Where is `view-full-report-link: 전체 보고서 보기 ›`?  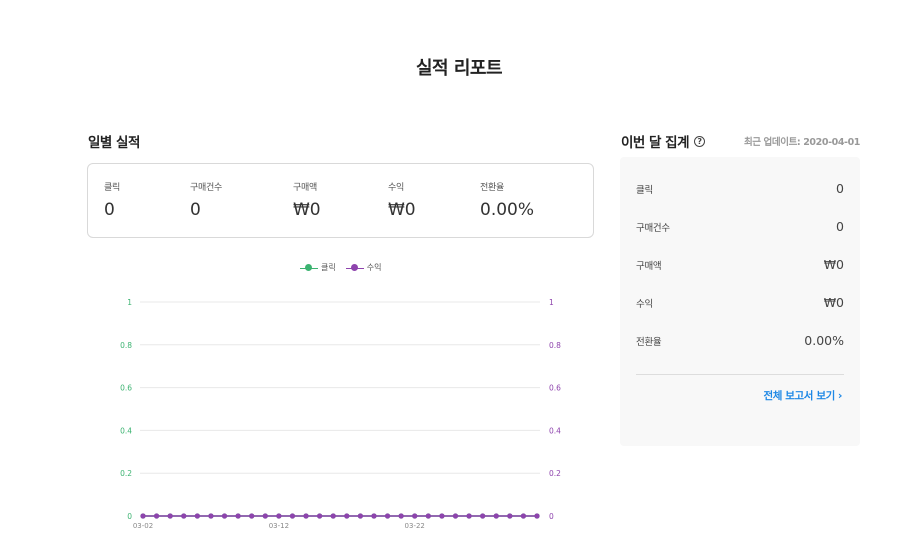
view-full-report-link: 전체 보고서 보기 › is located at coordinates (803, 395).